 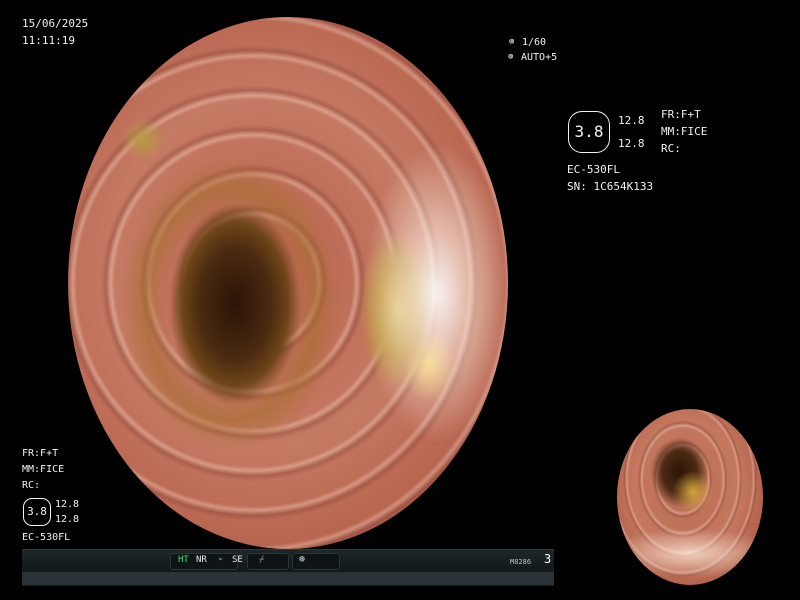 What do you see at coordinates (46, 537) in the screenshot?
I see `left-scope-model: EC-530FL` at bounding box center [46, 537].